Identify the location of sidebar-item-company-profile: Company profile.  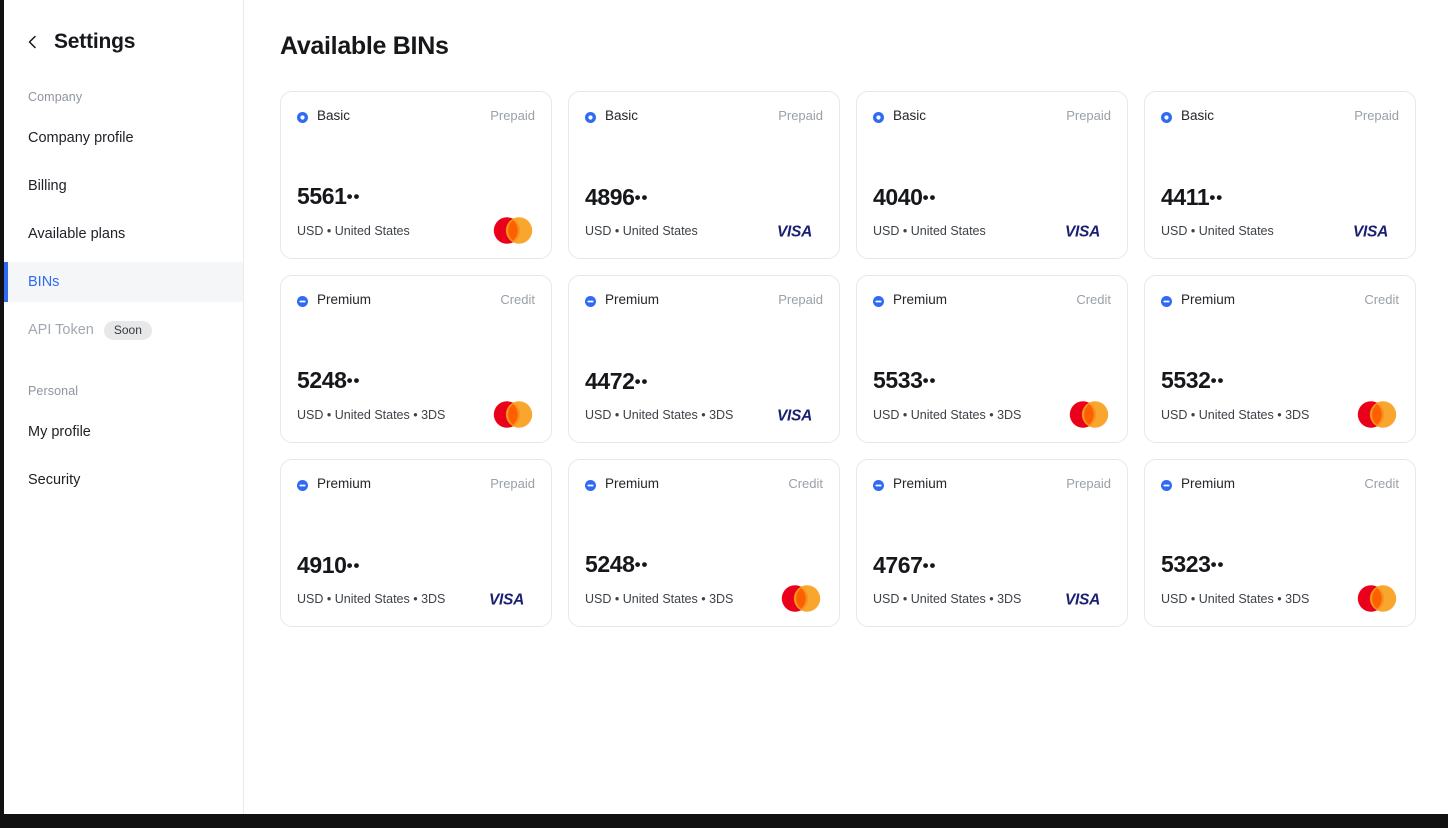
(123, 138).